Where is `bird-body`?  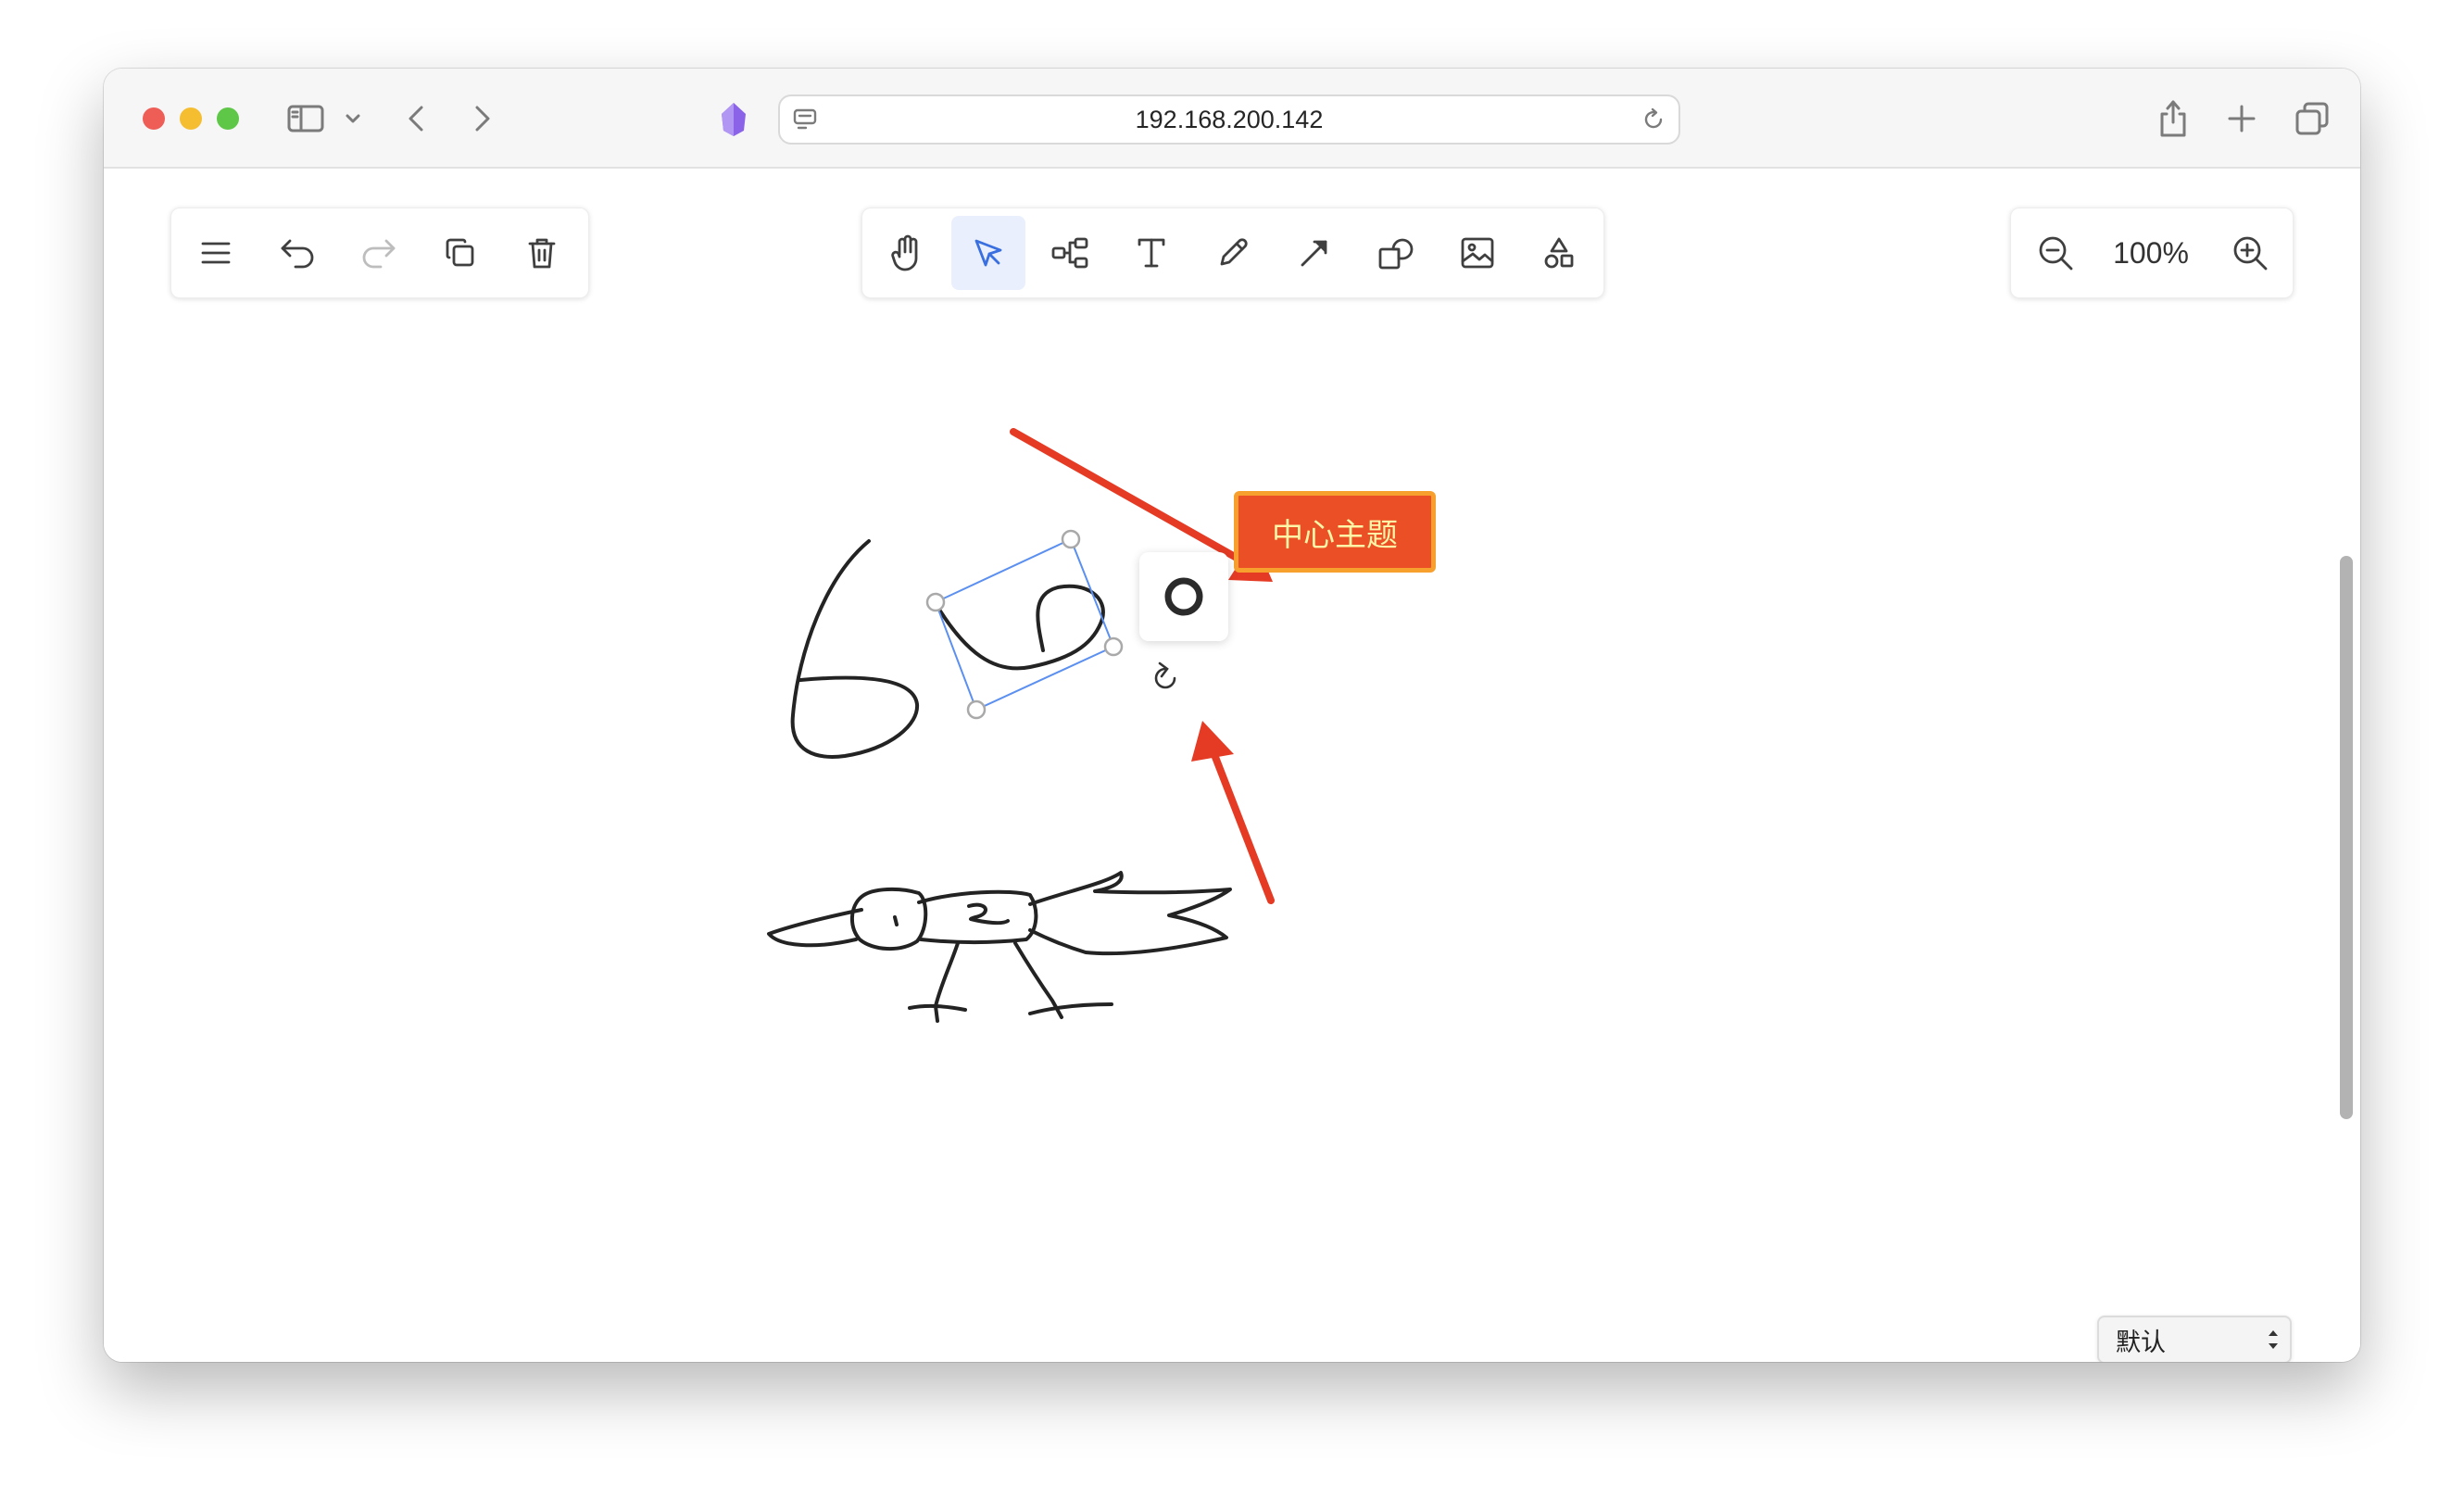
bird-body is located at coordinates (889, 919).